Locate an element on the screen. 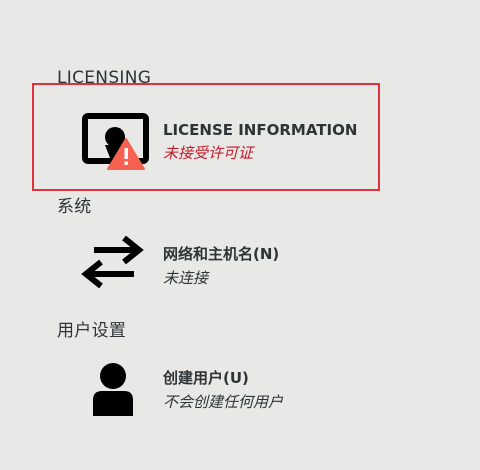 The height and width of the screenshot is (470, 480). section-title-system: 系统 is located at coordinates (74, 207).